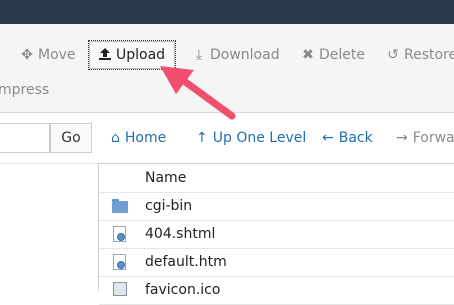 This screenshot has height=305, width=454. I want to click on upload-button: Upload, so click(132, 55).